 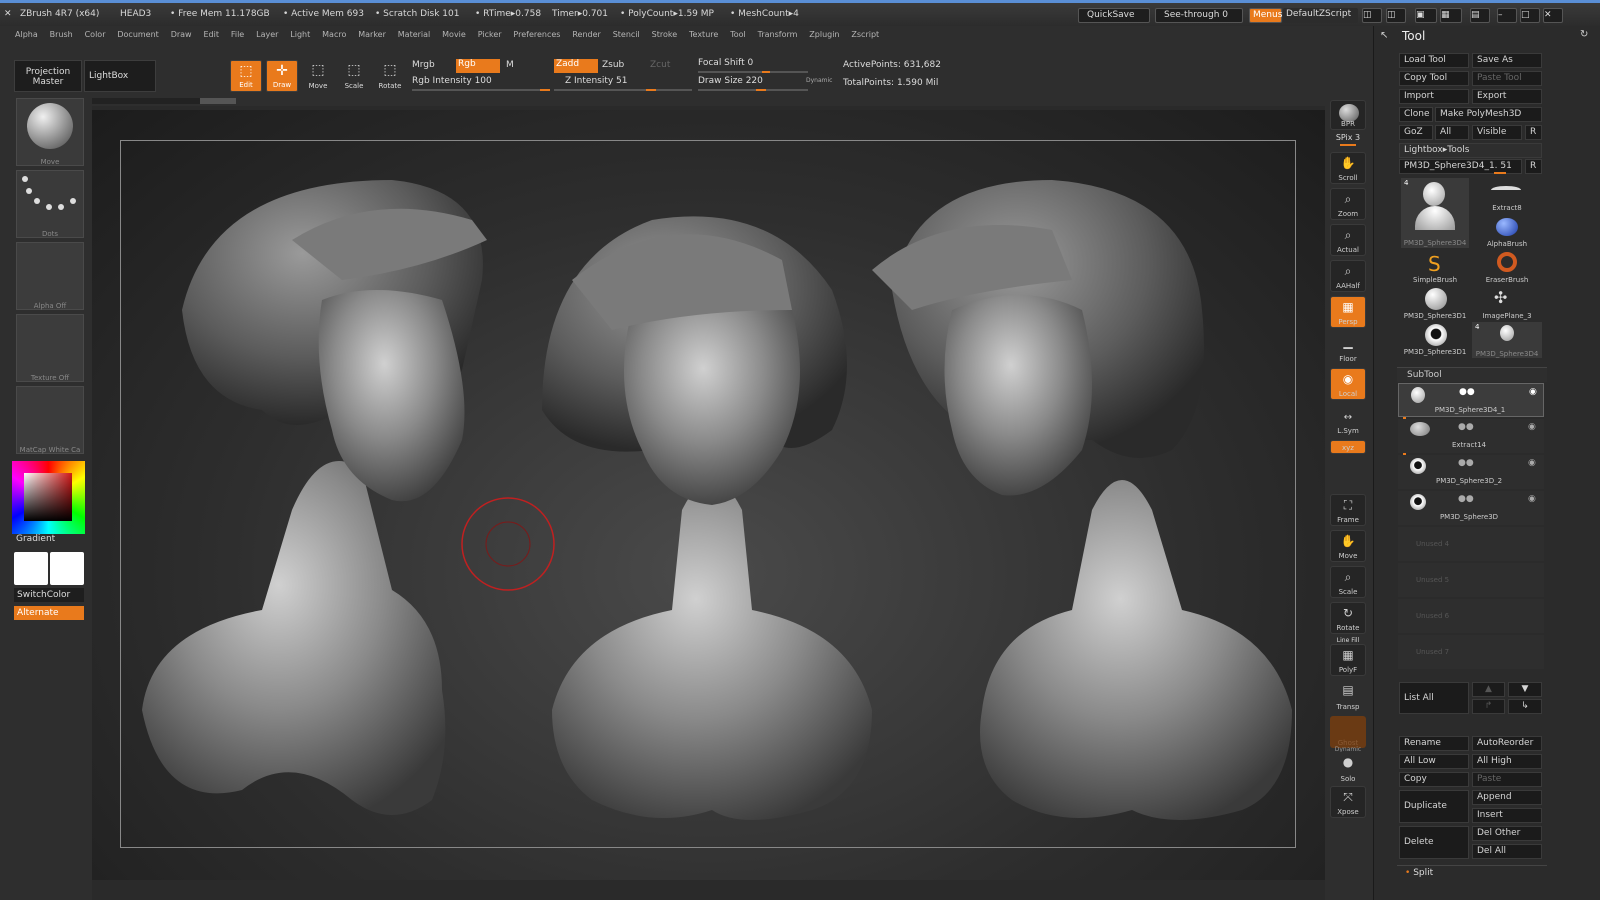 I want to click on subtool-row: Unused 4, so click(x=1471, y=544).